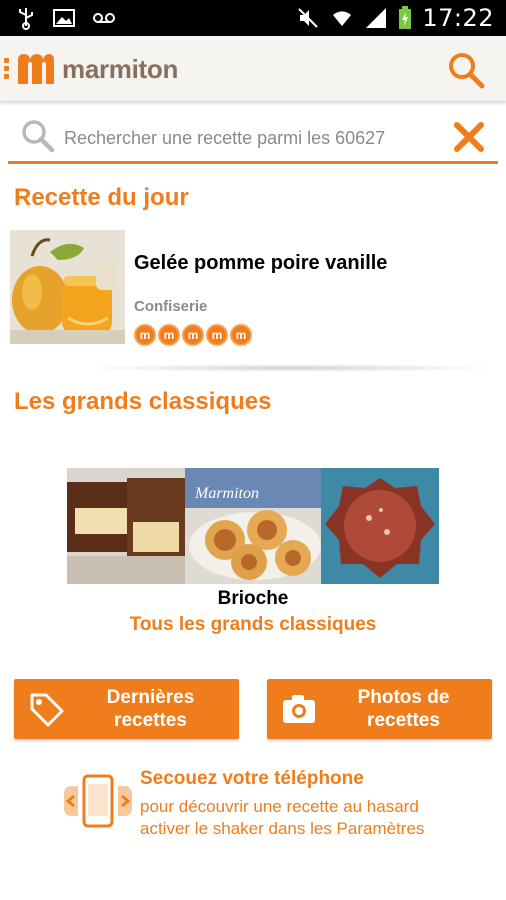 Image resolution: width=506 pixels, height=900 pixels. Describe the element at coordinates (405, 17) in the screenshot. I see `battery-charging-icon` at that location.